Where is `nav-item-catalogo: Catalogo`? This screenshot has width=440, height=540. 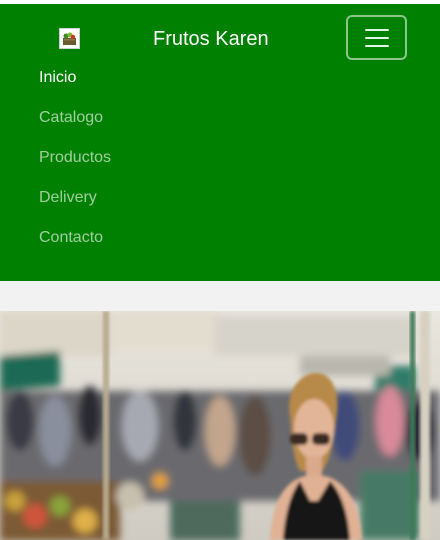
nav-item-catalogo: Catalogo is located at coordinates (75, 126).